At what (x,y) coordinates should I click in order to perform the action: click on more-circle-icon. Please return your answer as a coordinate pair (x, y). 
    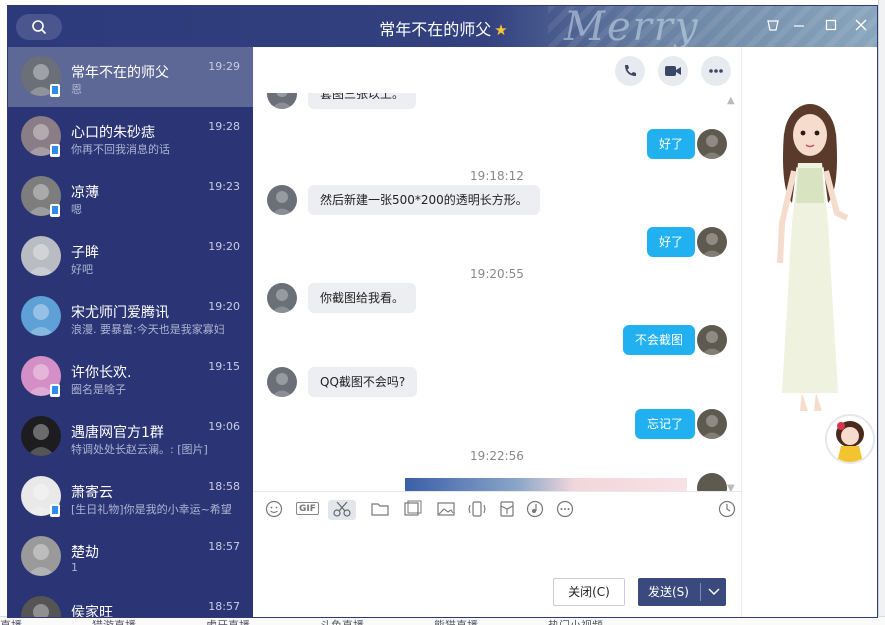
    Looking at the image, I should click on (565, 509).